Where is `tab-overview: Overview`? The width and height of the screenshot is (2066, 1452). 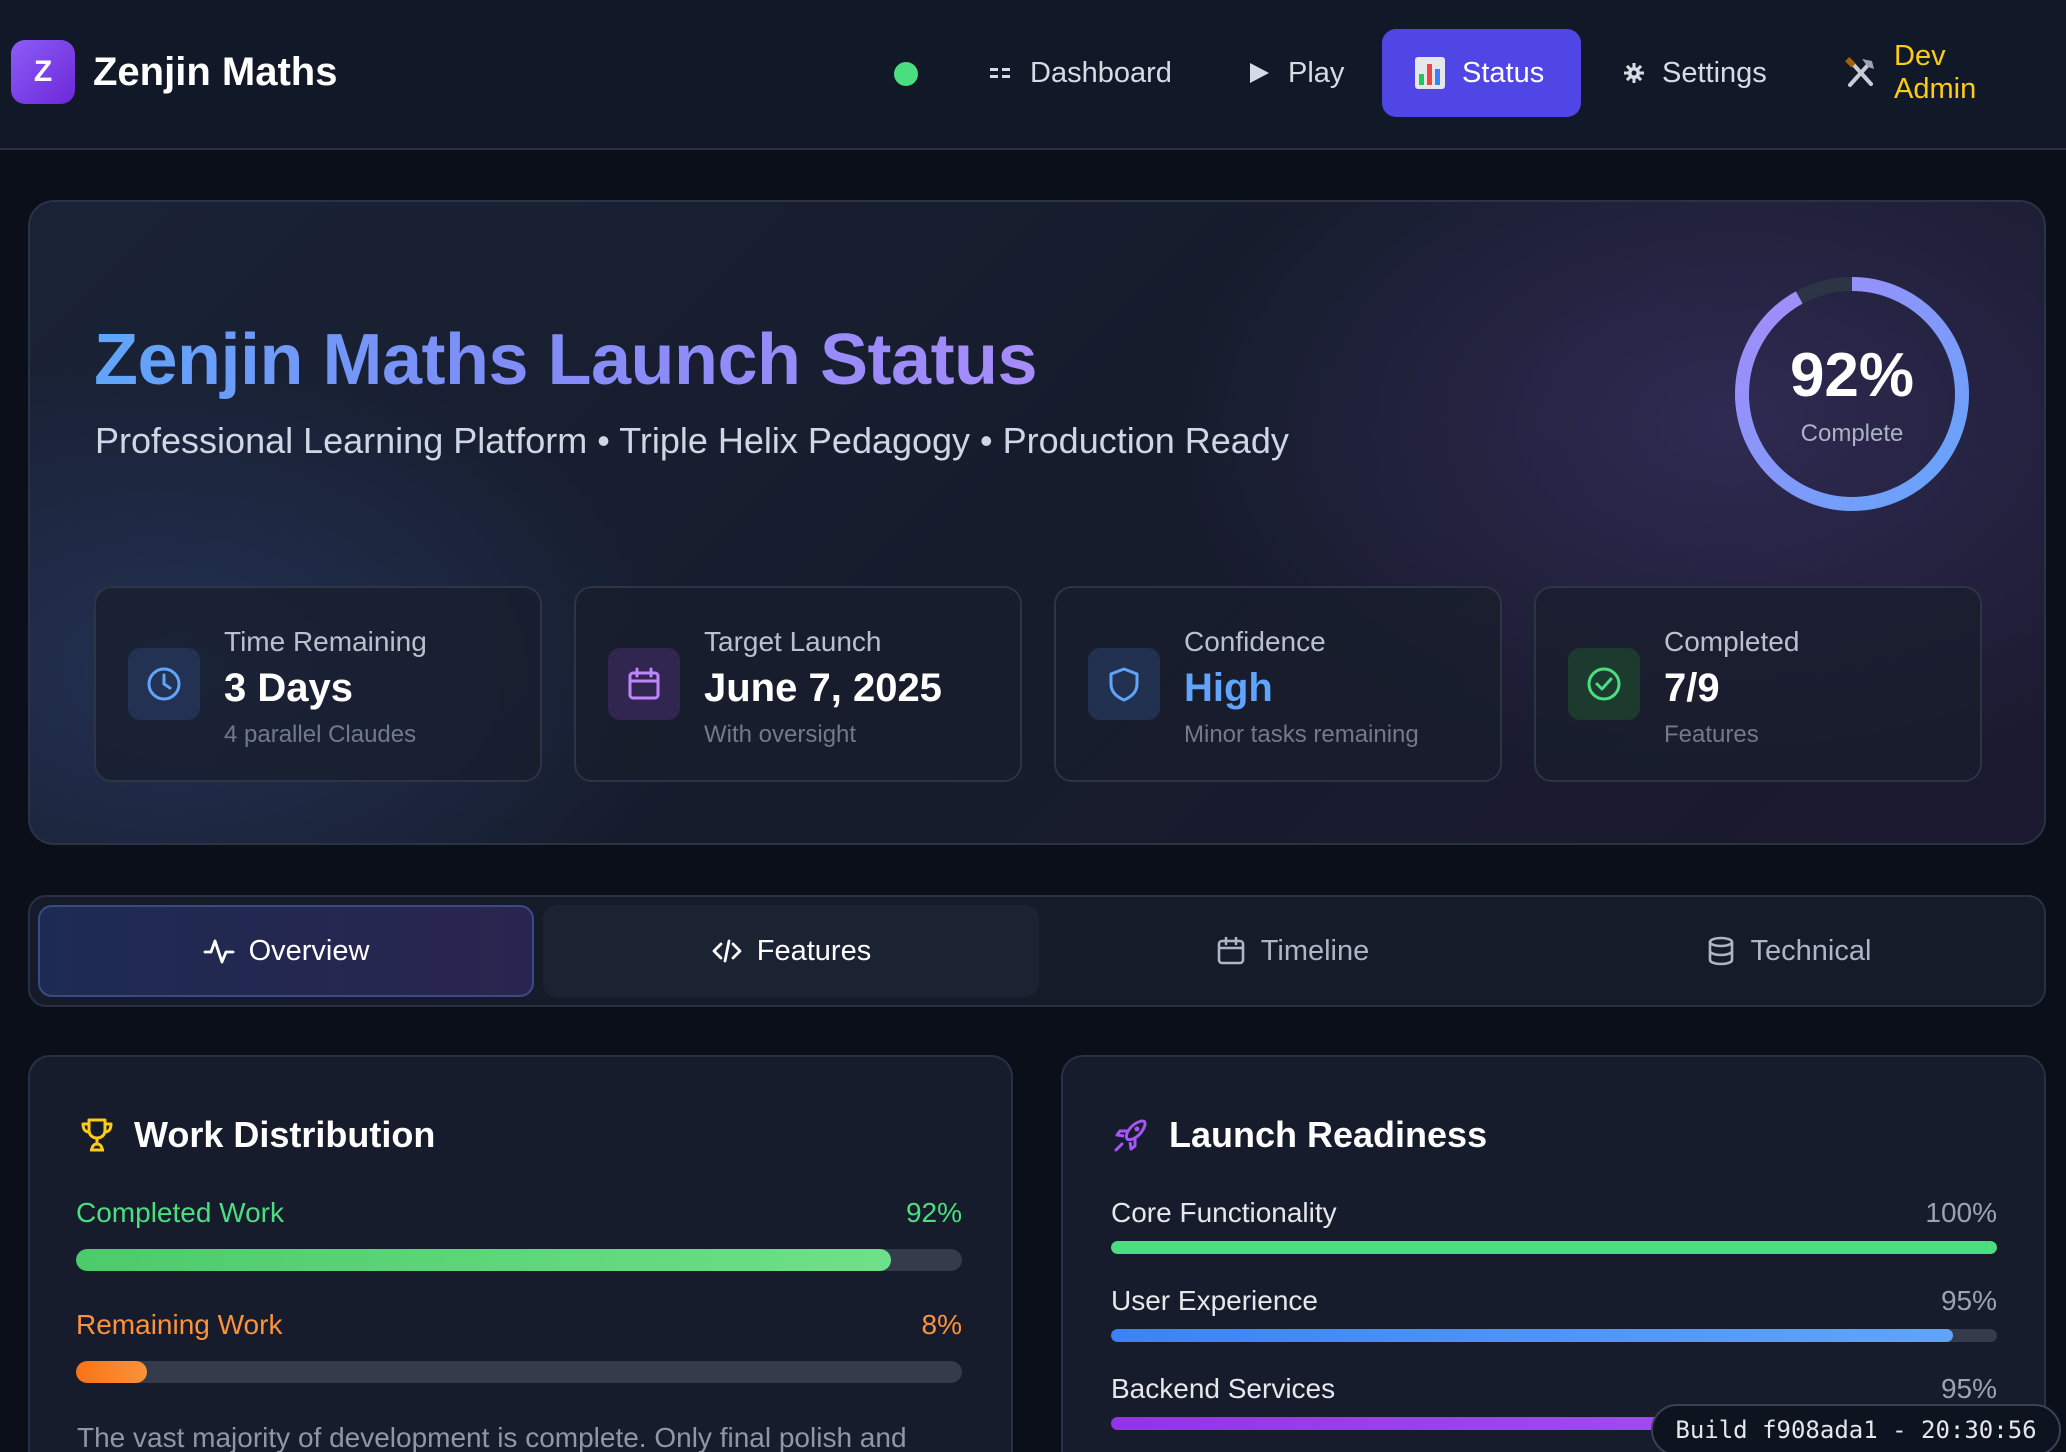
tab-overview: Overview is located at coordinates (286, 951).